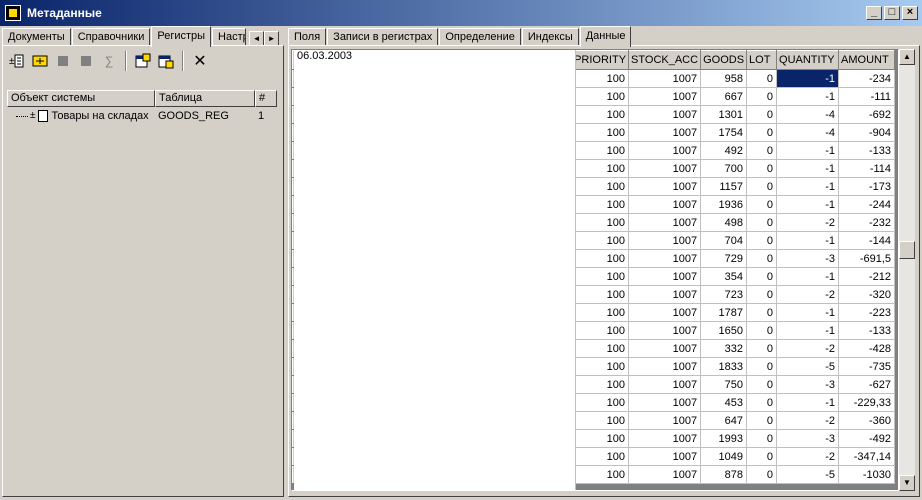  Describe the element at coordinates (724, 258) in the screenshot. I see `cell-goods: 729` at that location.